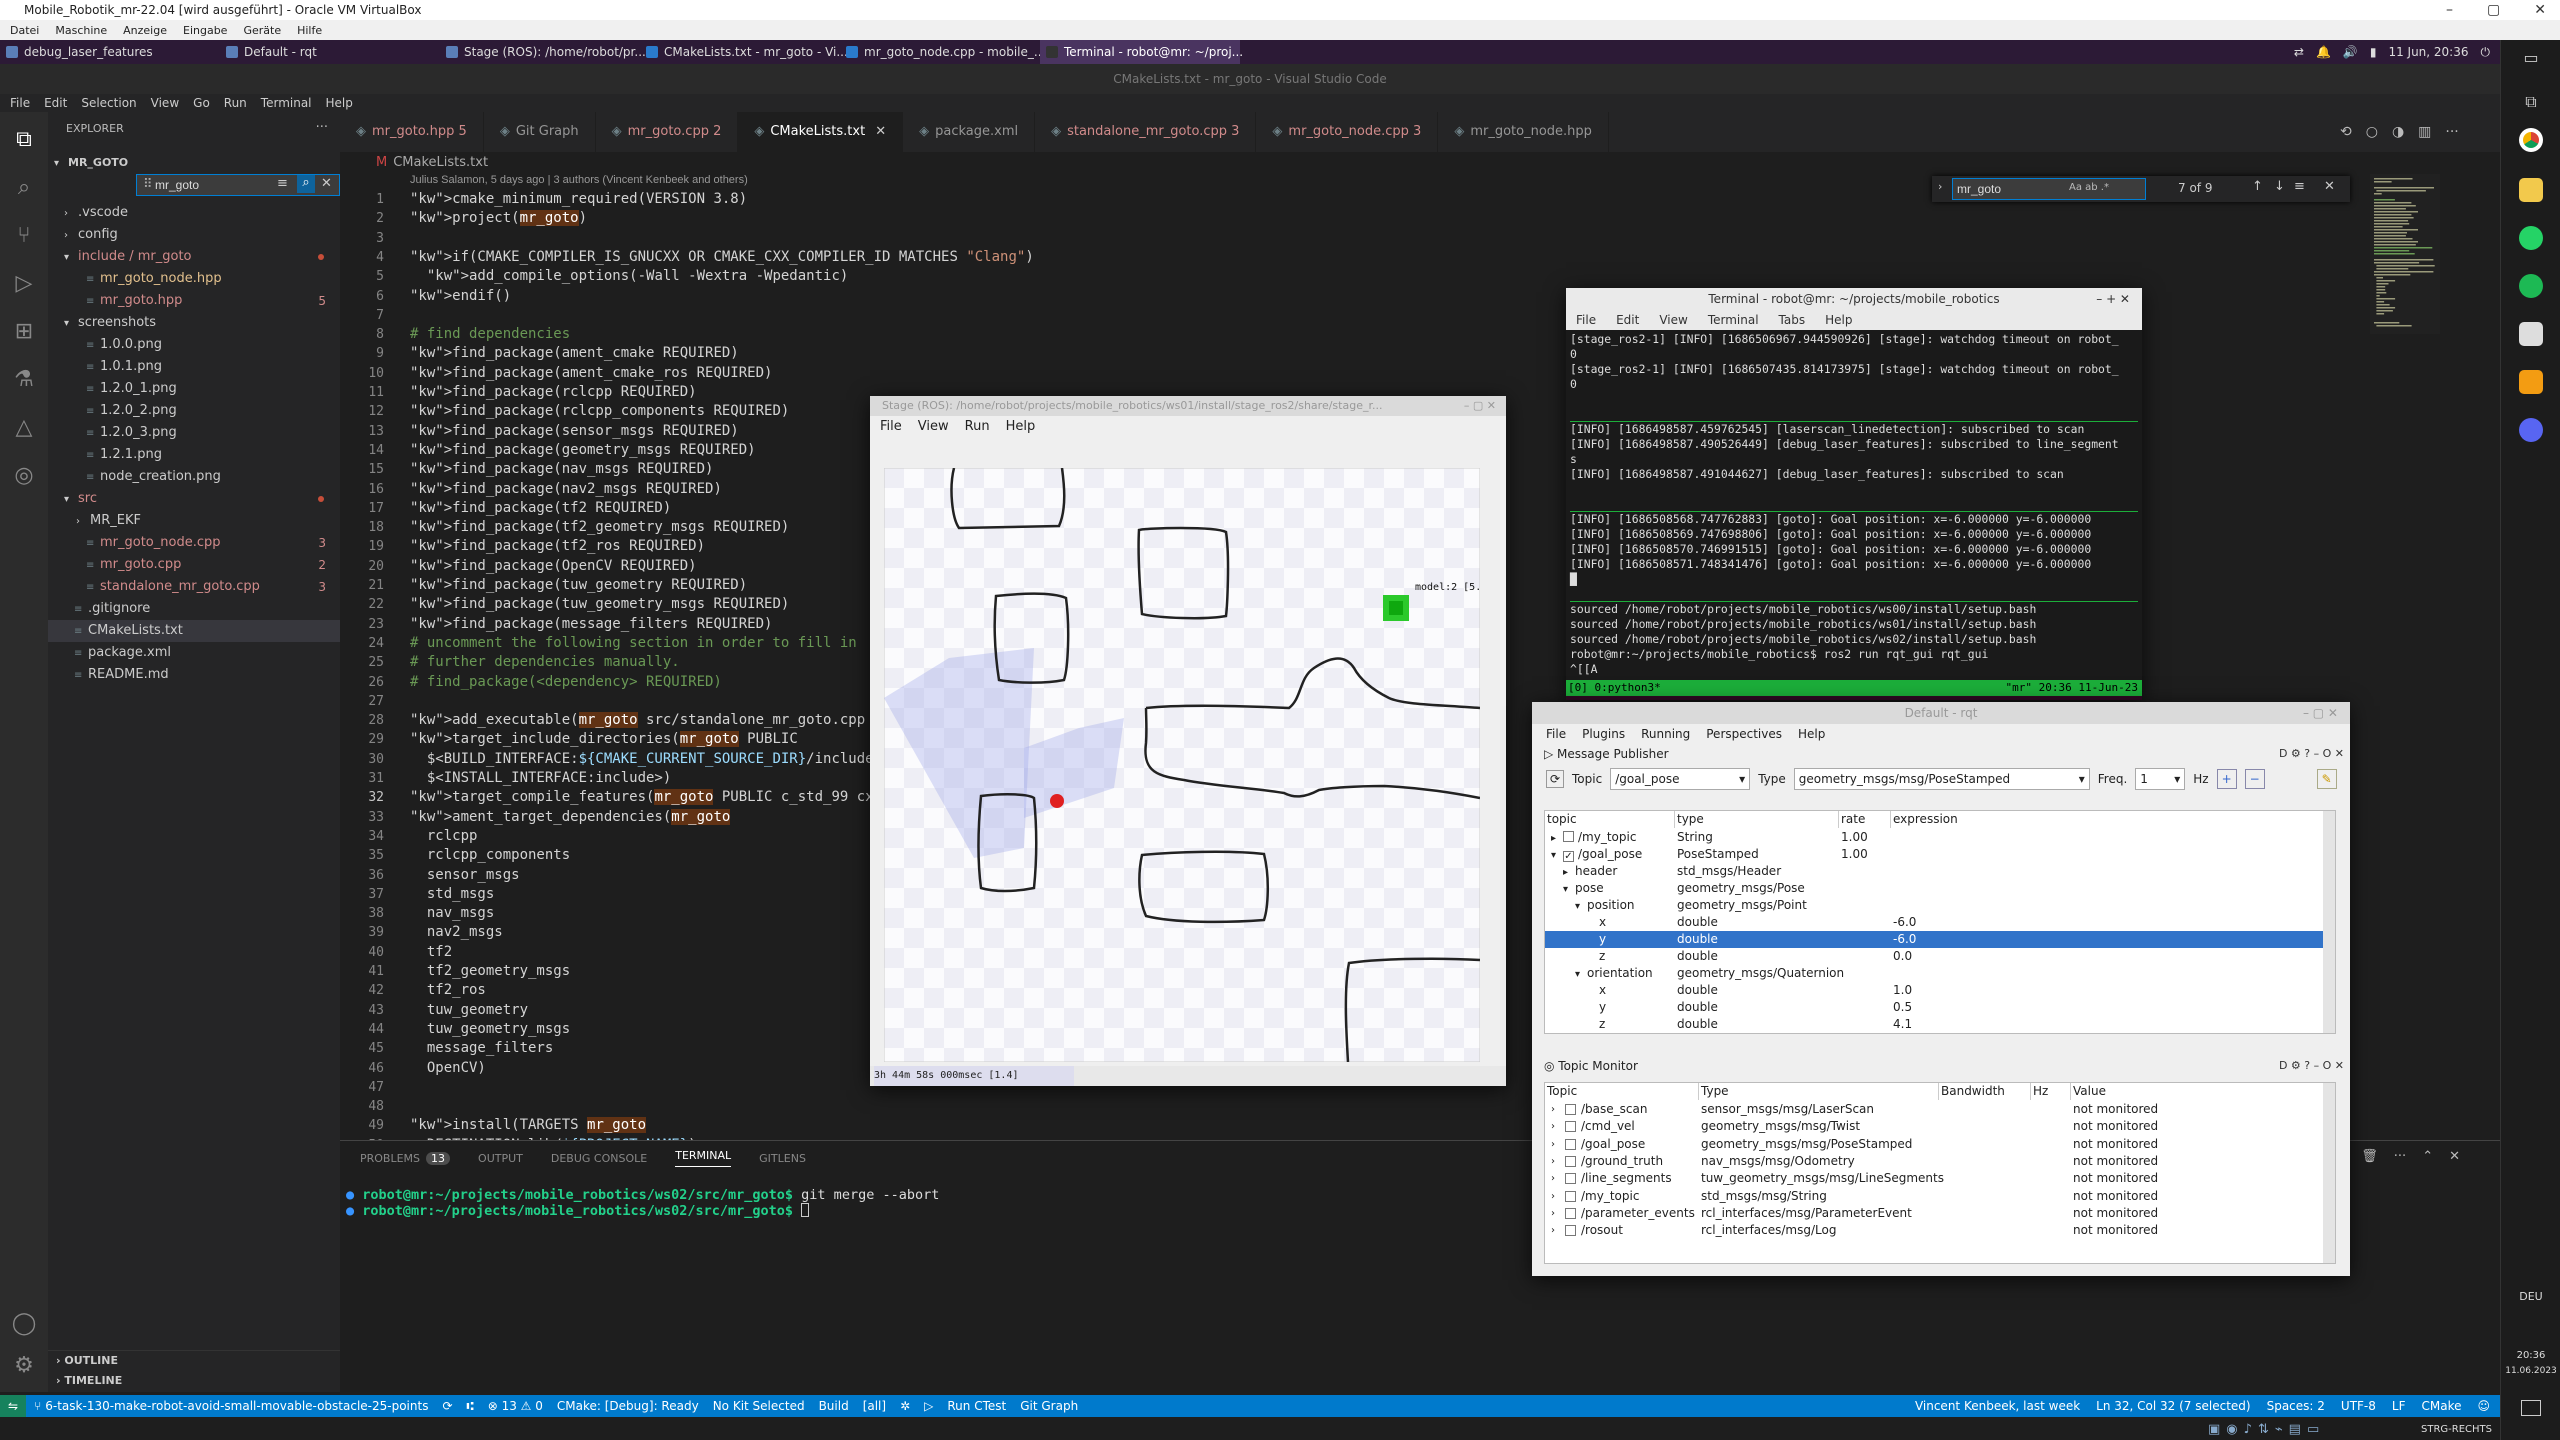  What do you see at coordinates (2279, 186) in the screenshot?
I see `next-match-icon: ↓` at bounding box center [2279, 186].